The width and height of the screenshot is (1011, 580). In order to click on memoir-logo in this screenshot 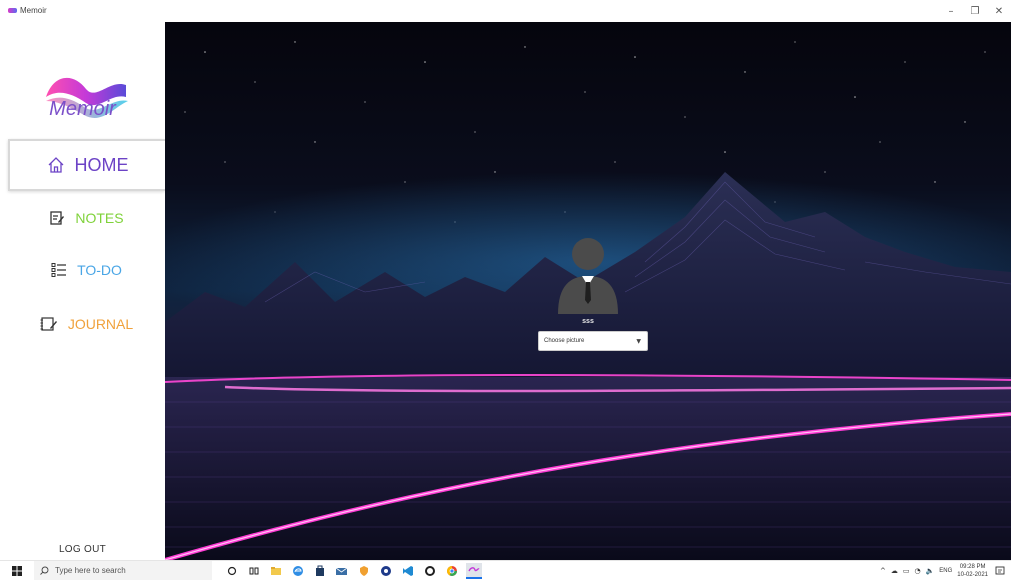, I will do `click(87, 97)`.